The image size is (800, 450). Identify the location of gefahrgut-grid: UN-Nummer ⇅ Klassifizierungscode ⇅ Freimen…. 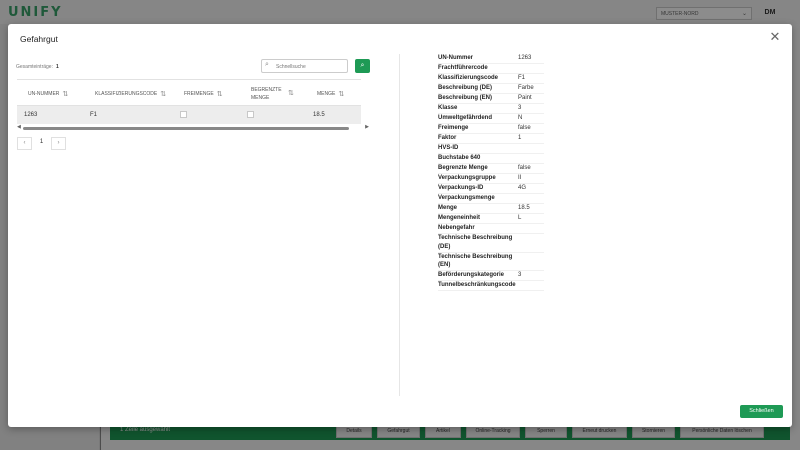
(193, 105).